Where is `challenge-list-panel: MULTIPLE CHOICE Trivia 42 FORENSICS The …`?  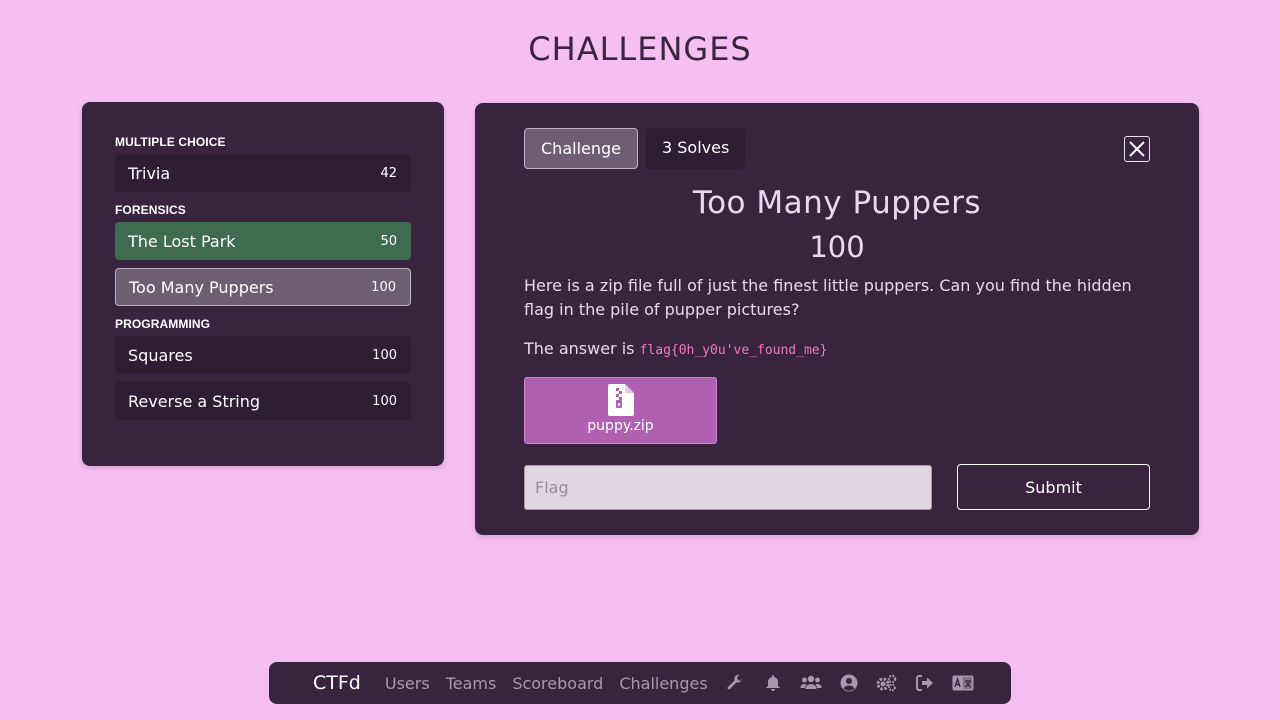 challenge-list-panel: MULTIPLE CHOICE Trivia 42 FORENSICS The … is located at coordinates (263, 284).